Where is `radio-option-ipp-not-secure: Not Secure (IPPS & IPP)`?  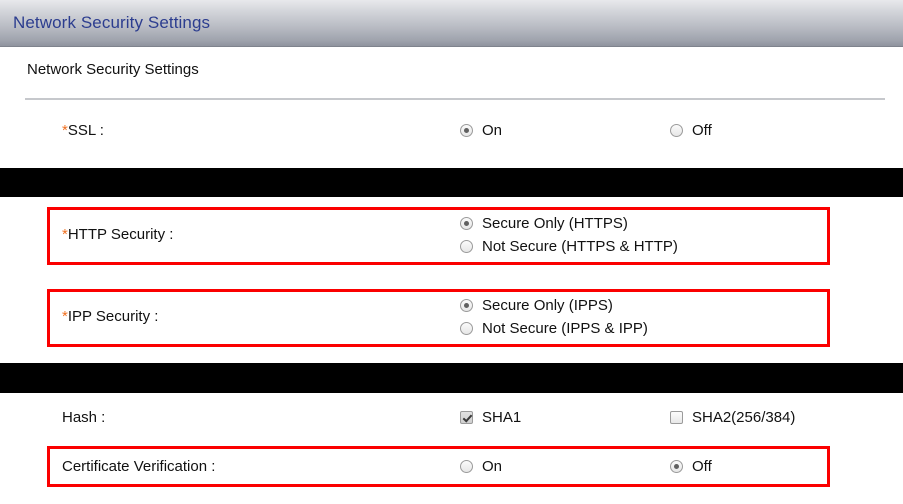 radio-option-ipp-not-secure: Not Secure (IPPS & IPP) is located at coordinates (554, 328).